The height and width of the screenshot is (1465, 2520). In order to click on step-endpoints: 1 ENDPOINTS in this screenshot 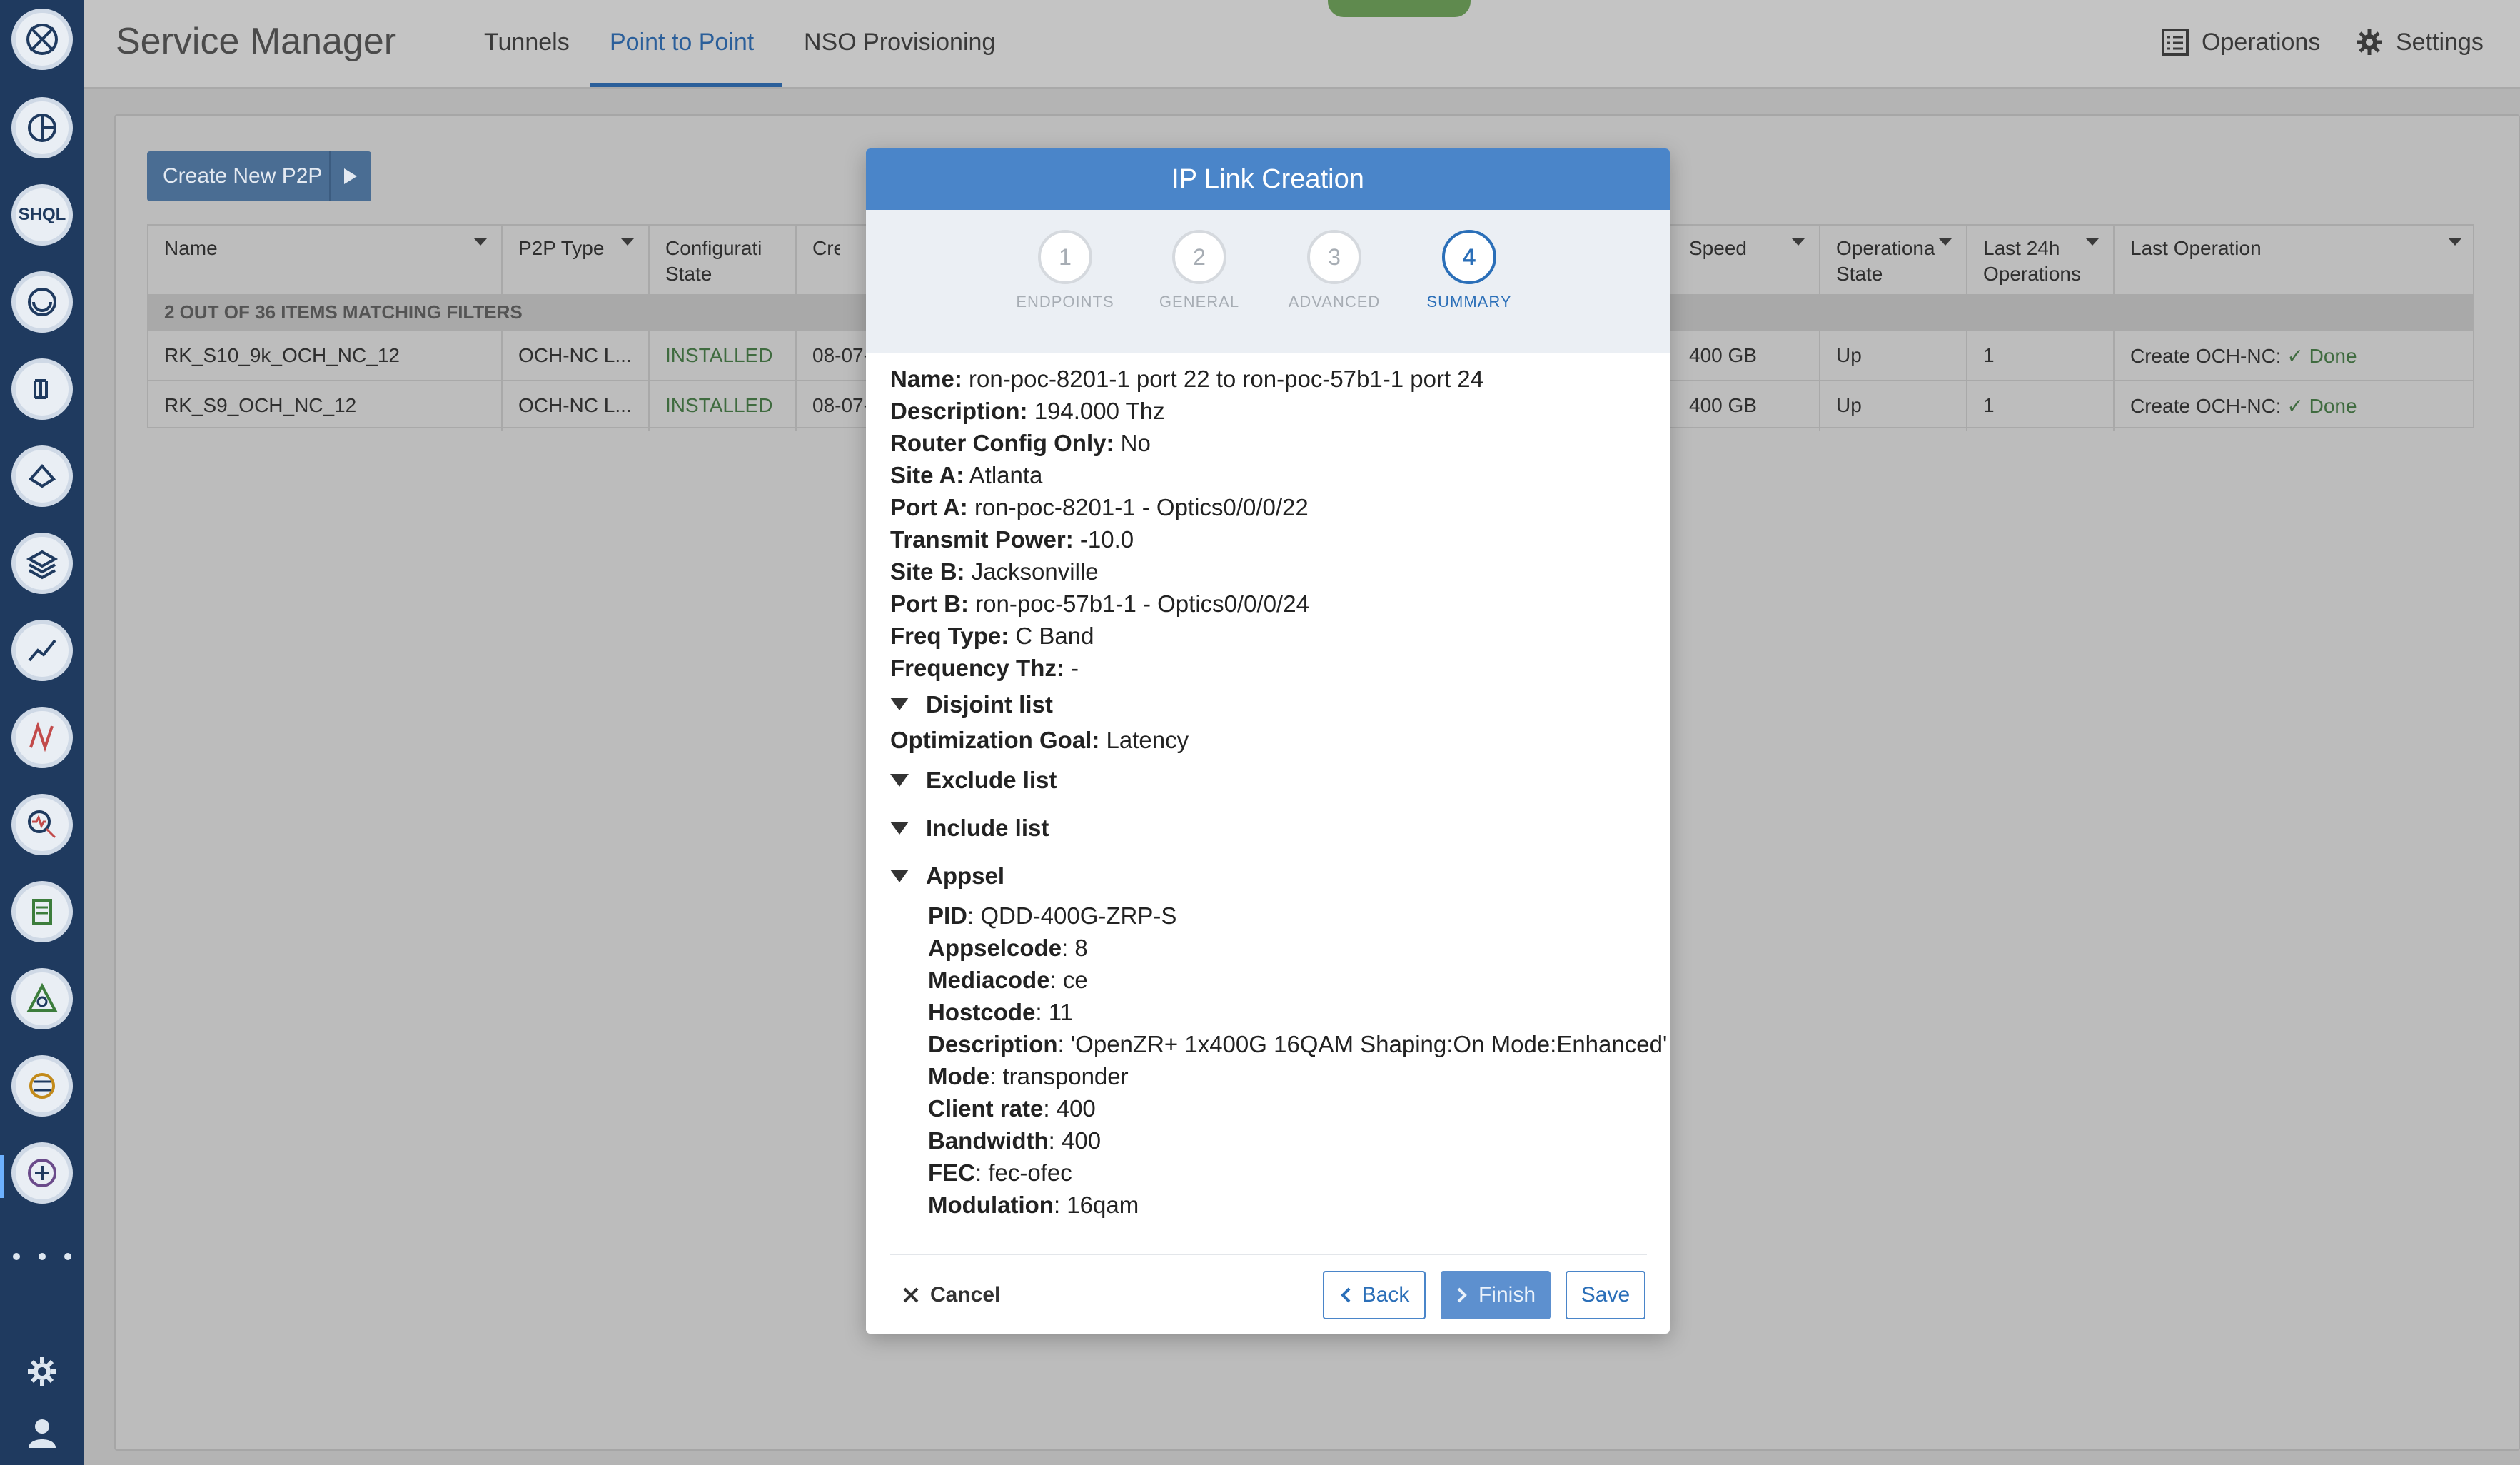, I will do `click(1065, 270)`.